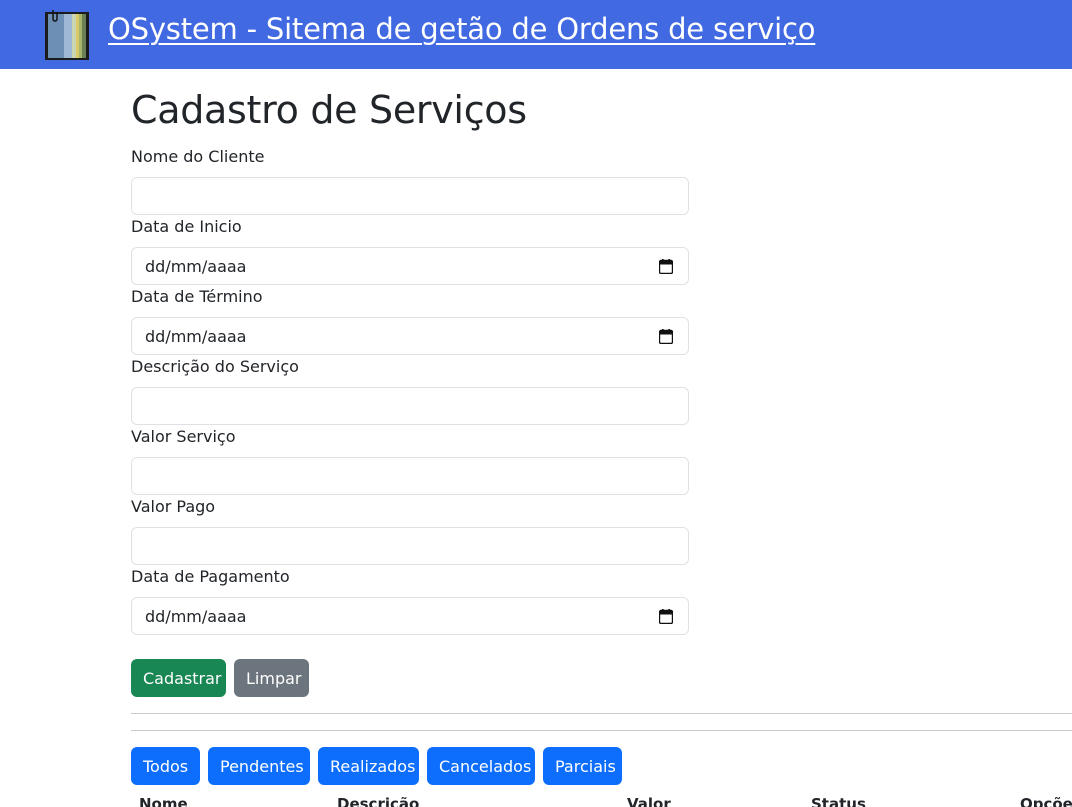  What do you see at coordinates (410, 476) in the screenshot?
I see `service-value-input` at bounding box center [410, 476].